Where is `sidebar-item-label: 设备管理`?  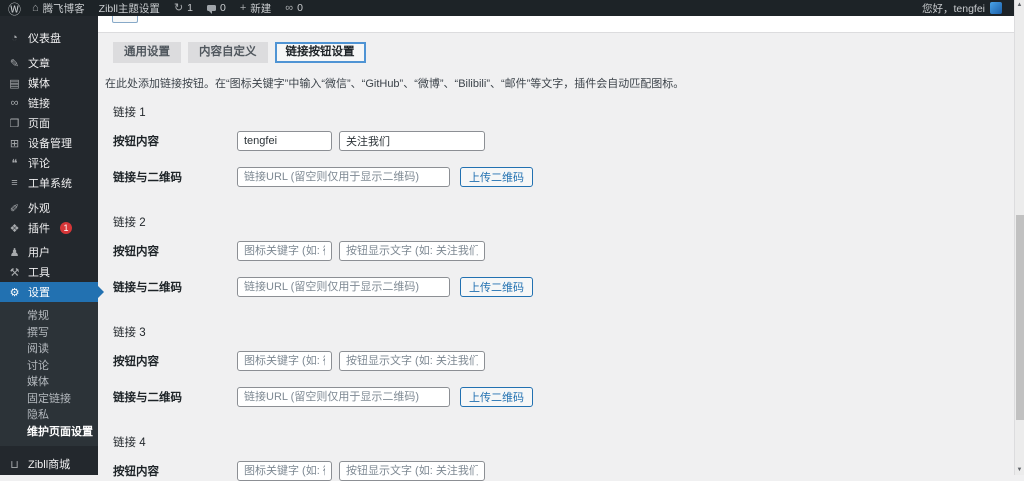 sidebar-item-label: 设备管理 is located at coordinates (50, 144).